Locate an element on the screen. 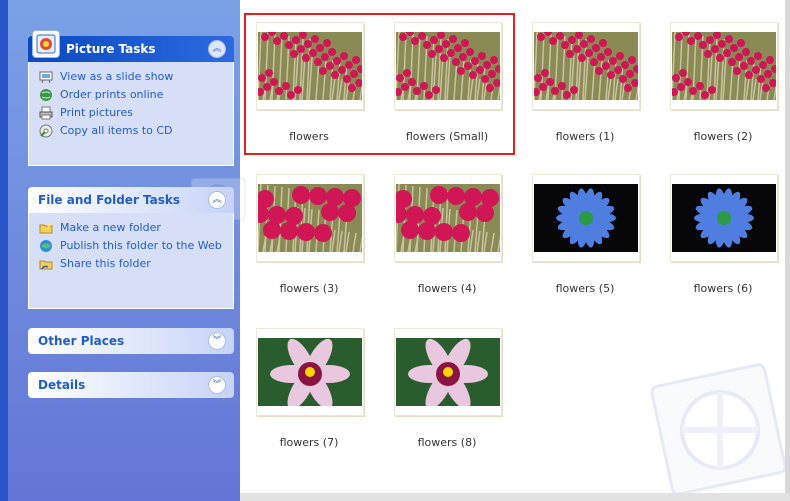 This screenshot has height=501, width=790. task-print-pictures: Print pictures is located at coordinates (132, 113).